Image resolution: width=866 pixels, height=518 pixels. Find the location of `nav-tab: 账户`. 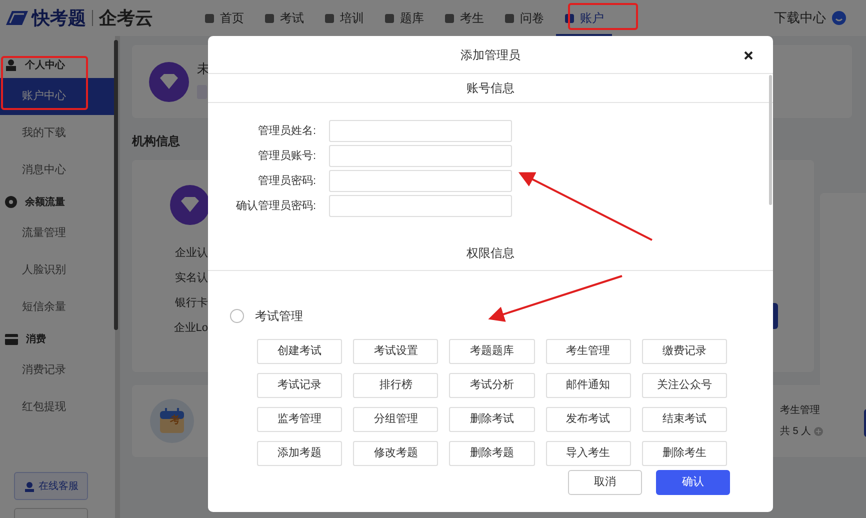

nav-tab: 账户 is located at coordinates (584, 18).